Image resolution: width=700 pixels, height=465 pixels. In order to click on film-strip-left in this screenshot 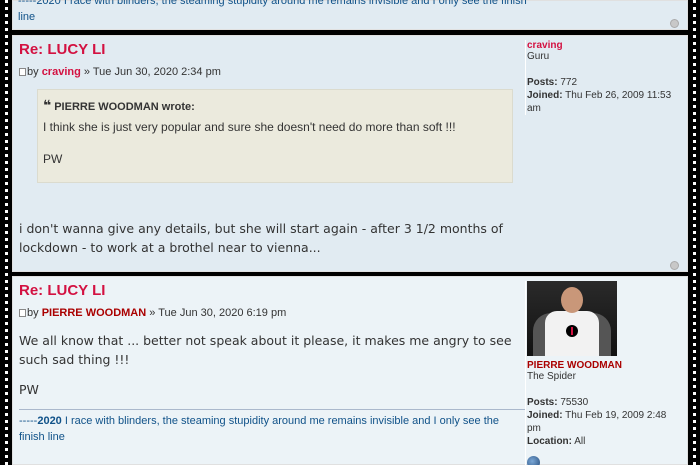, I will do `click(6, 232)`.